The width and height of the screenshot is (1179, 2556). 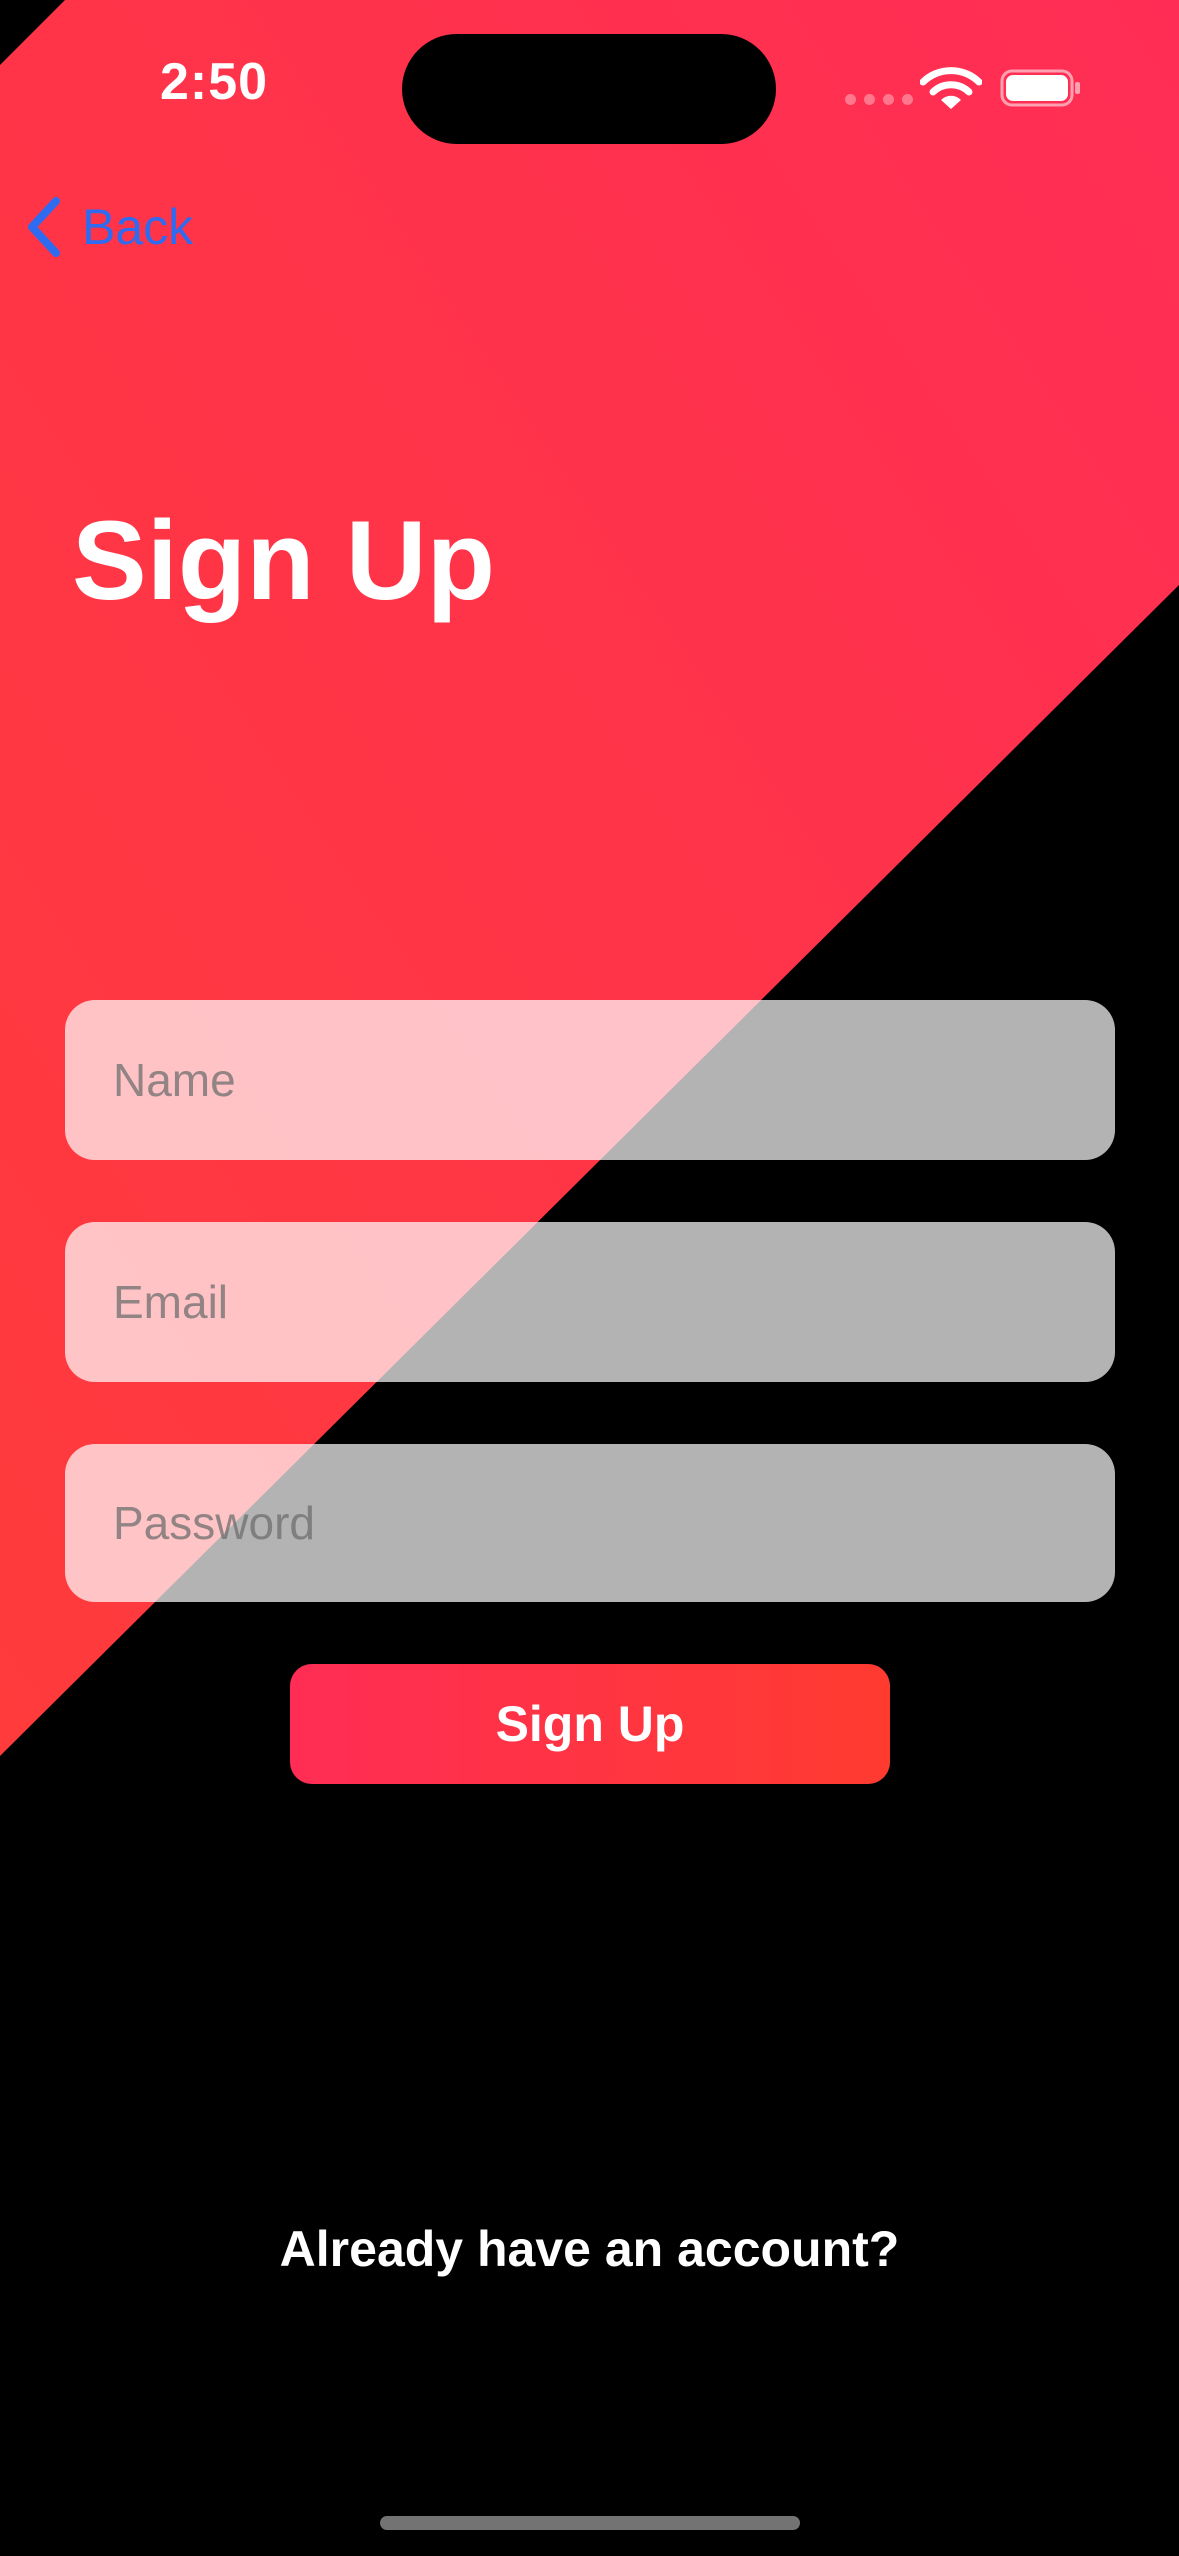 What do you see at coordinates (1040, 88) in the screenshot?
I see `battery-icon` at bounding box center [1040, 88].